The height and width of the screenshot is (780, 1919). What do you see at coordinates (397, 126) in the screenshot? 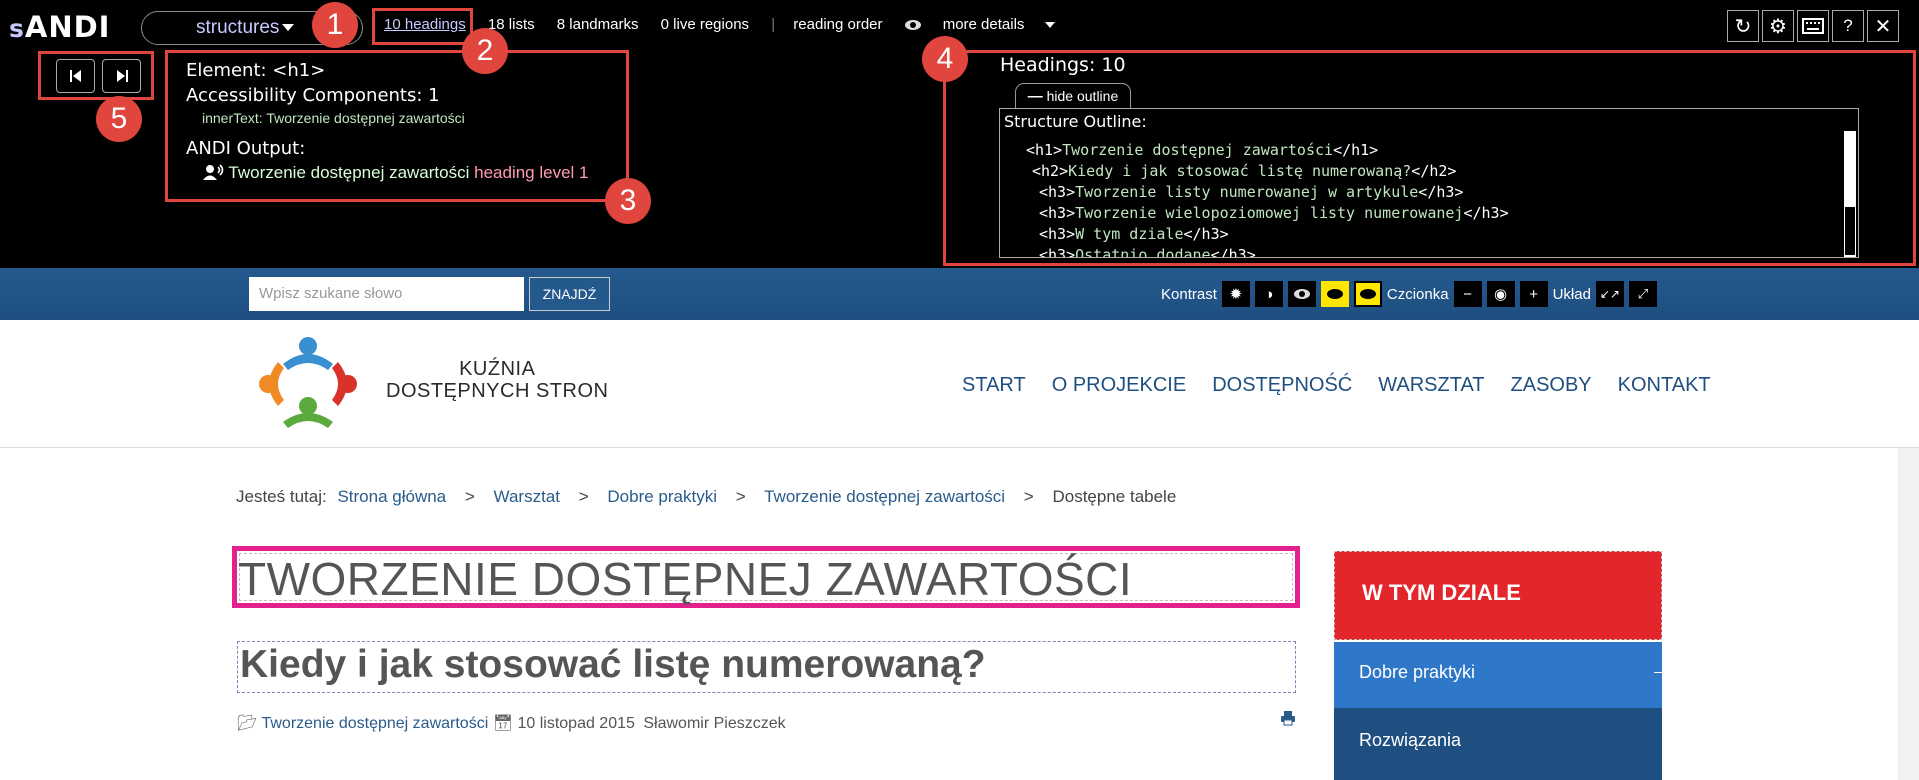
I see `element-info-highlight` at bounding box center [397, 126].